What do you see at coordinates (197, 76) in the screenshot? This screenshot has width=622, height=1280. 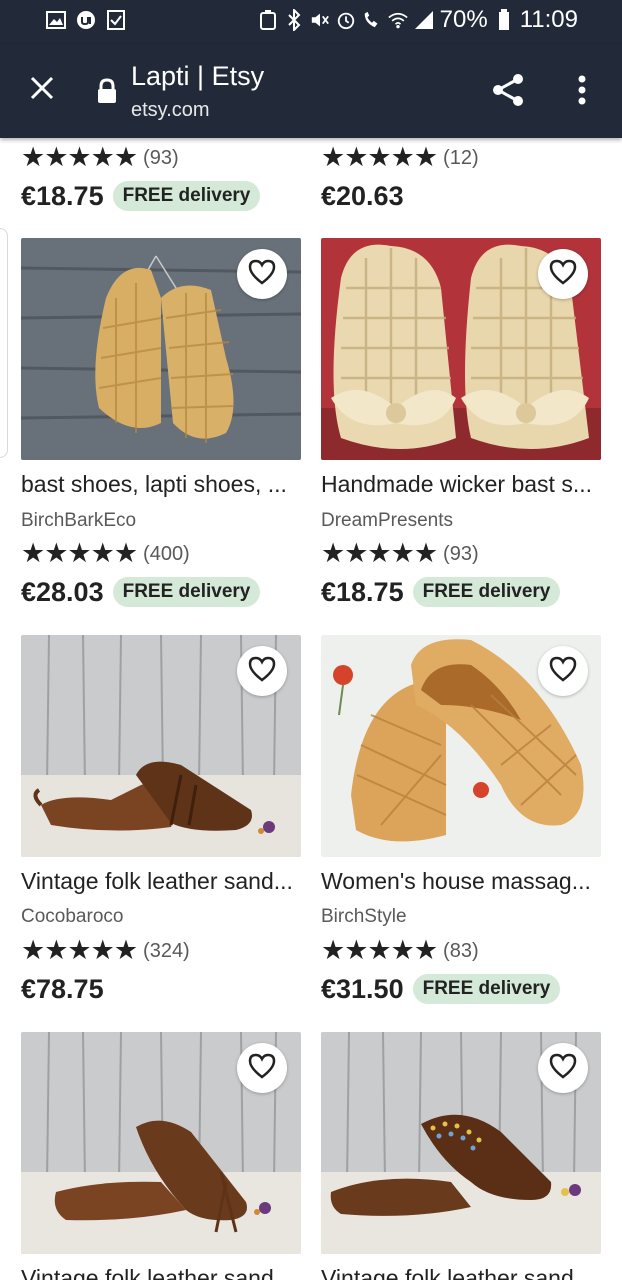 I see `page-title: Lapti | Etsy` at bounding box center [197, 76].